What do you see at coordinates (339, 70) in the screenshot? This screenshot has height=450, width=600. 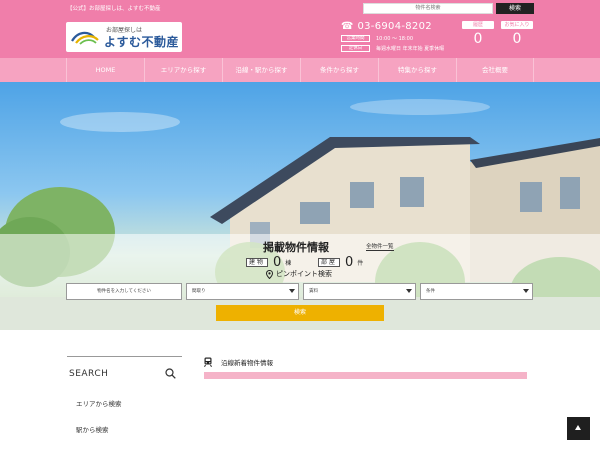 I see `nav-item-conditions: 条件から探す` at bounding box center [339, 70].